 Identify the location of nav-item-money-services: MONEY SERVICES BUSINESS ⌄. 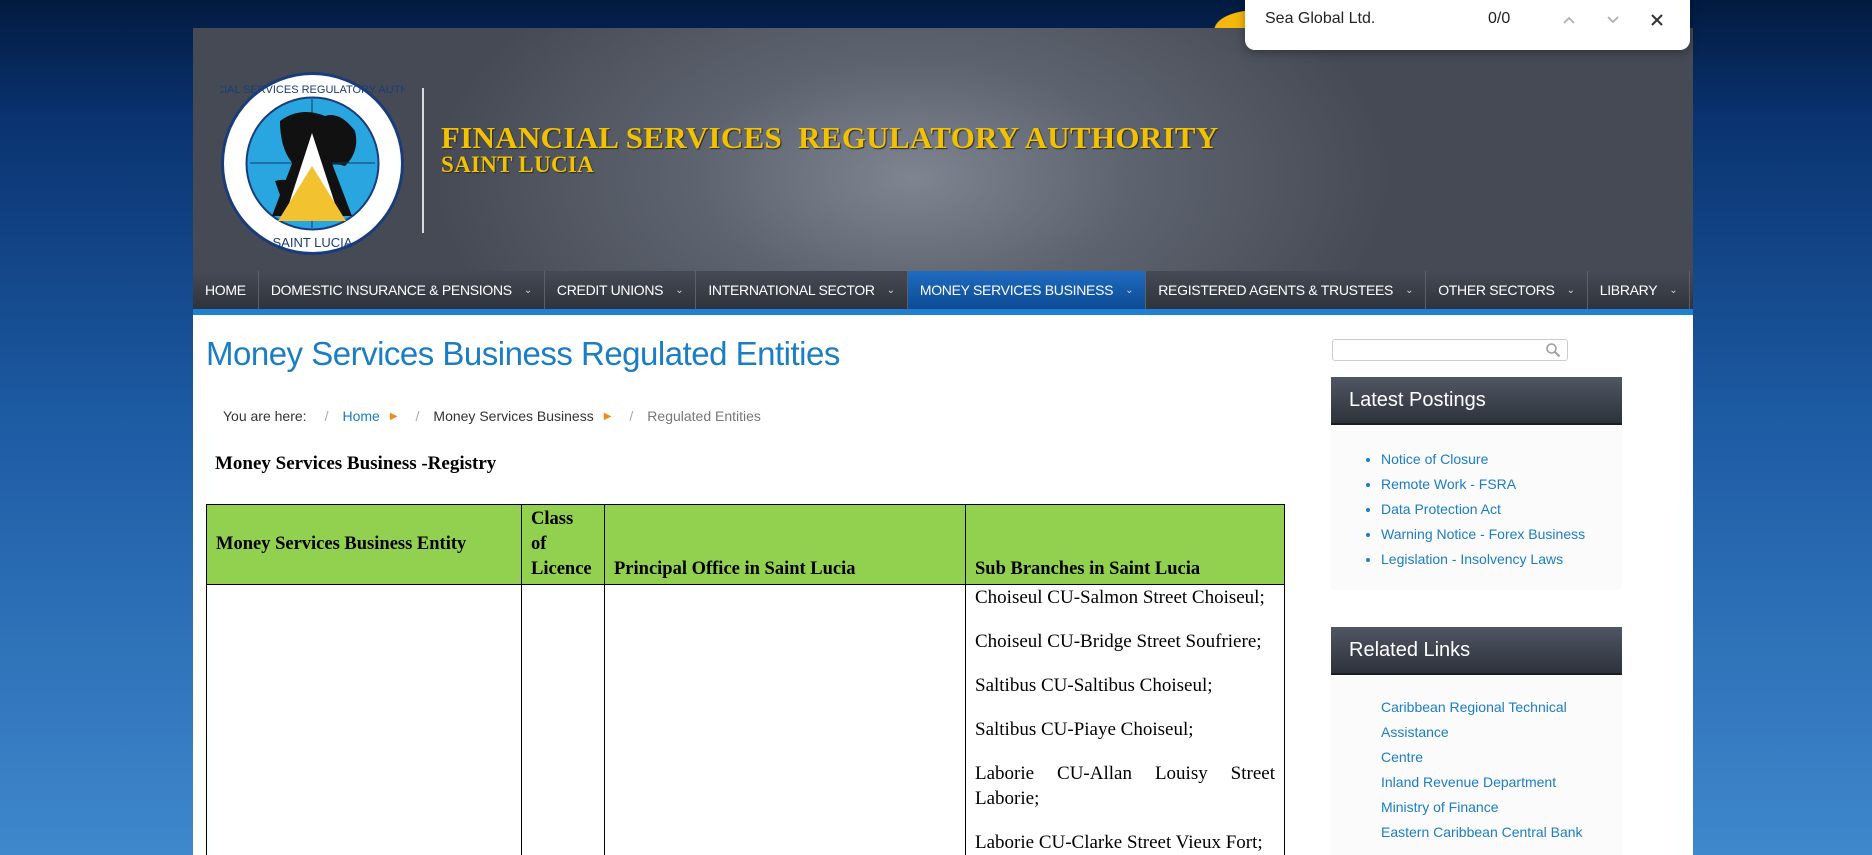
(1027, 290).